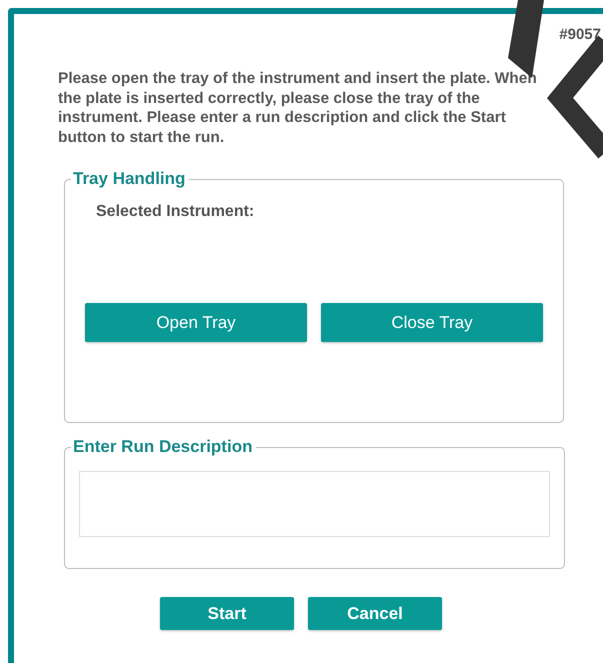 The width and height of the screenshot is (603, 663). Describe the element at coordinates (314, 504) in the screenshot. I see `description-input` at that location.